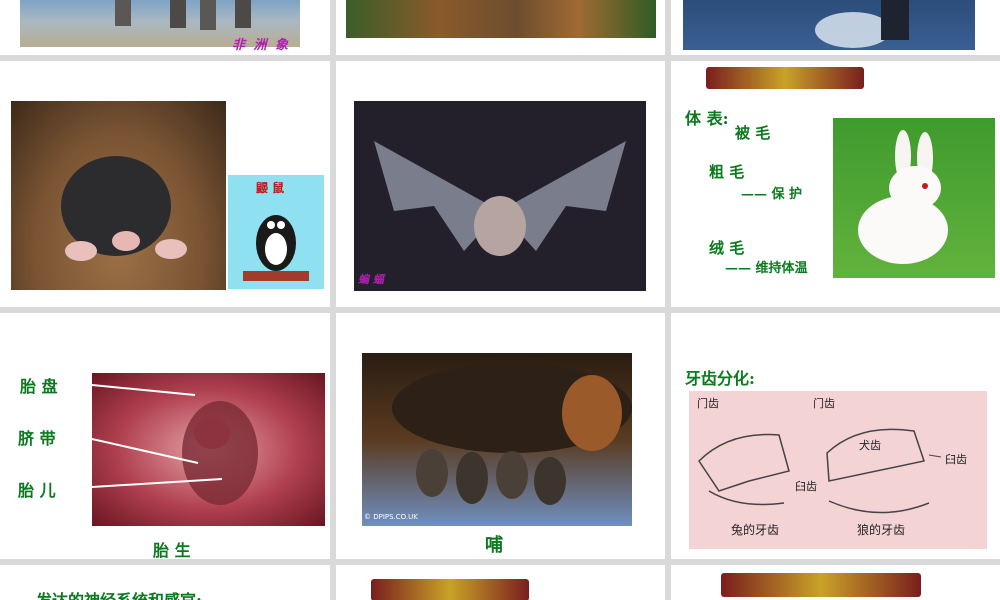 The width and height of the screenshot is (1000, 600). I want to click on wolf-teeth-caption: 狼的牙齿, so click(881, 530).